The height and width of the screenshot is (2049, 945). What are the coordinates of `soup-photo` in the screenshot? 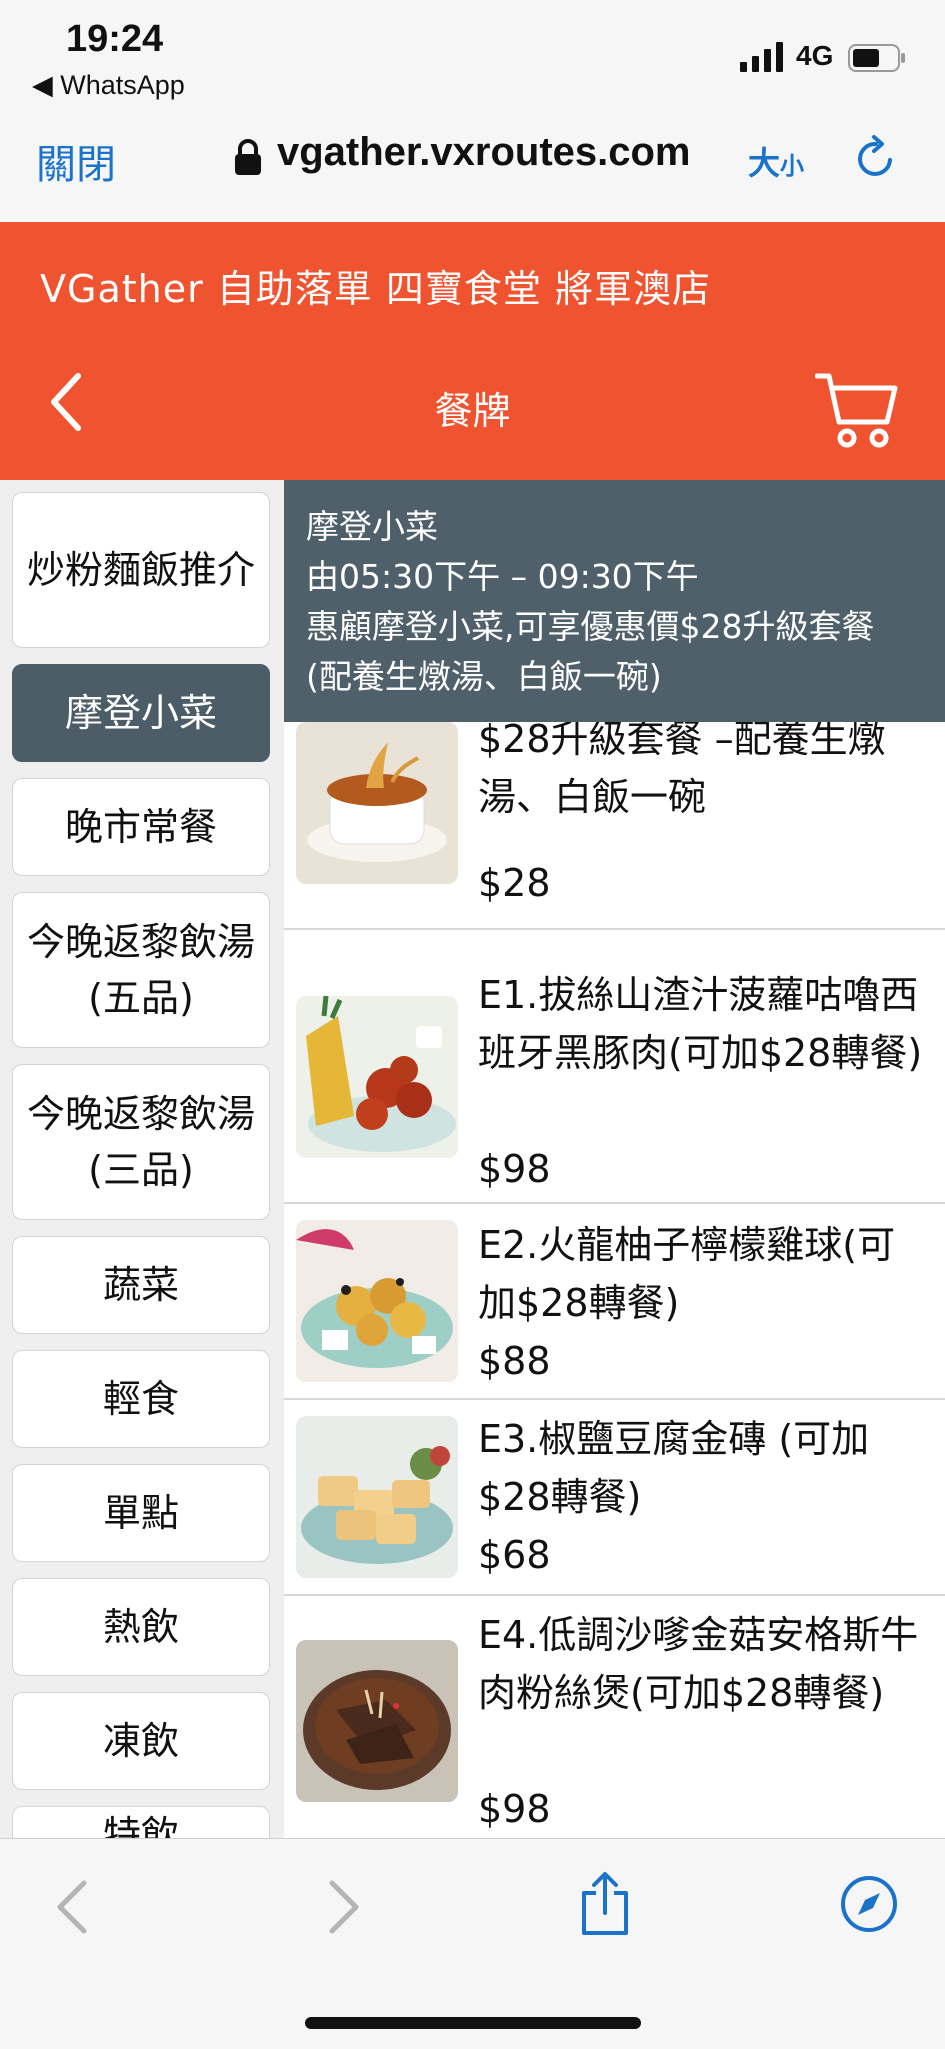 It's located at (377, 803).